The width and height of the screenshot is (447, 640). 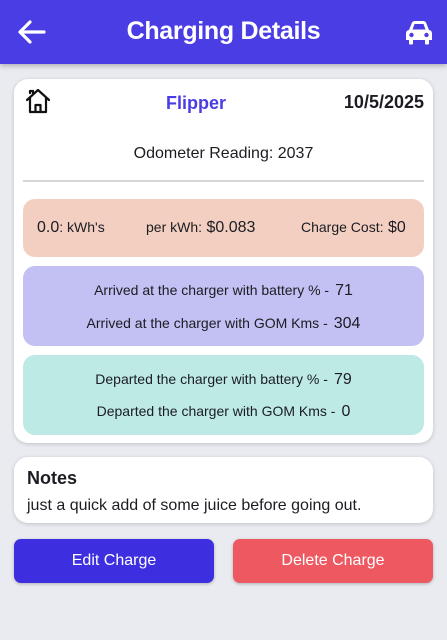 I want to click on departed-gom-value: 0, so click(x=346, y=411).